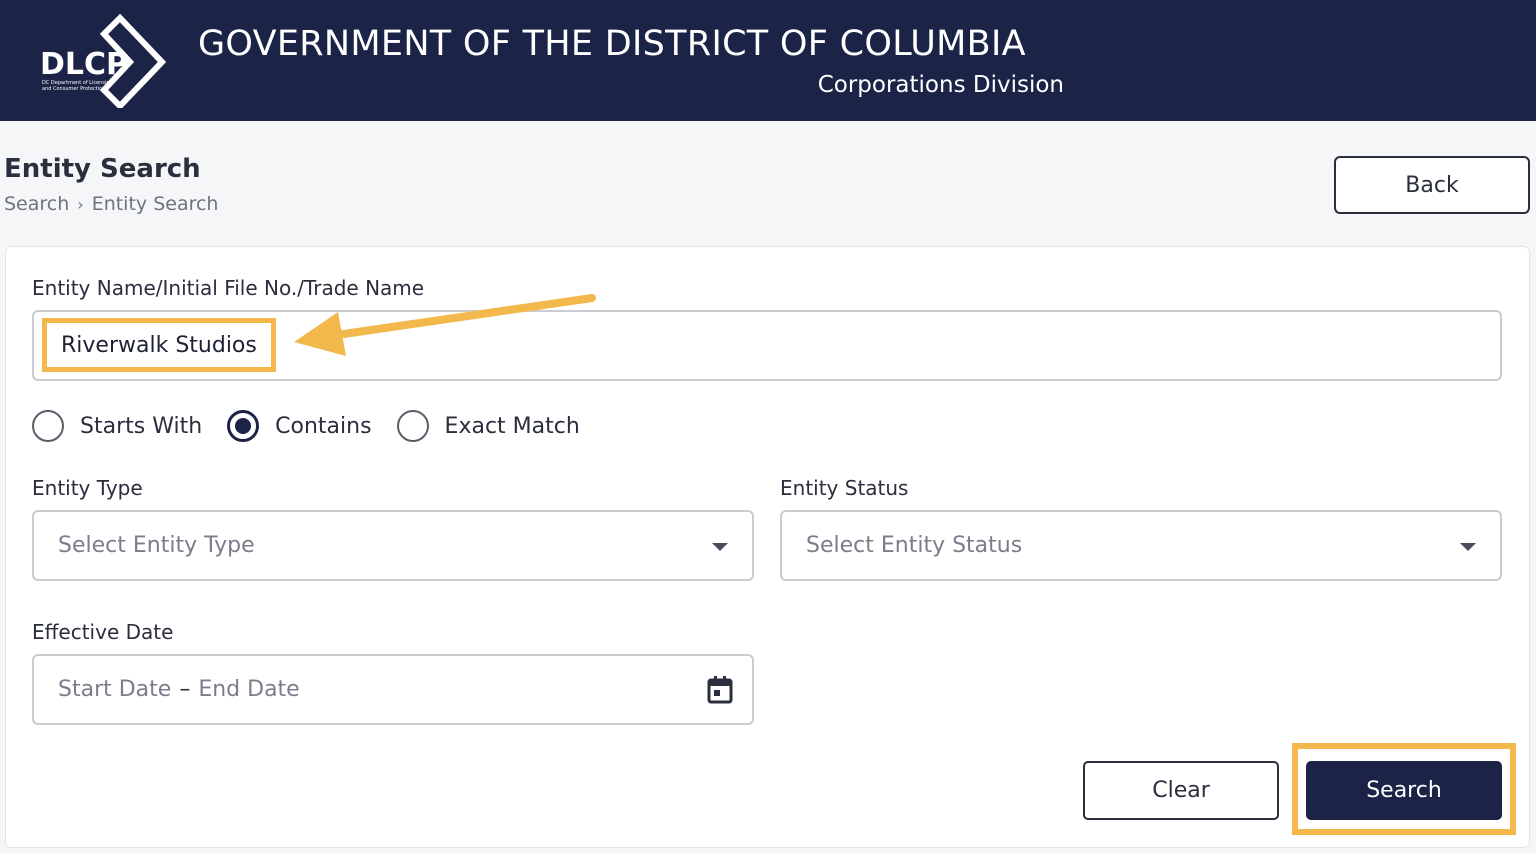 This screenshot has width=1536, height=853. What do you see at coordinates (940, 85) in the screenshot?
I see `division-subtitle: Corporations Division` at bounding box center [940, 85].